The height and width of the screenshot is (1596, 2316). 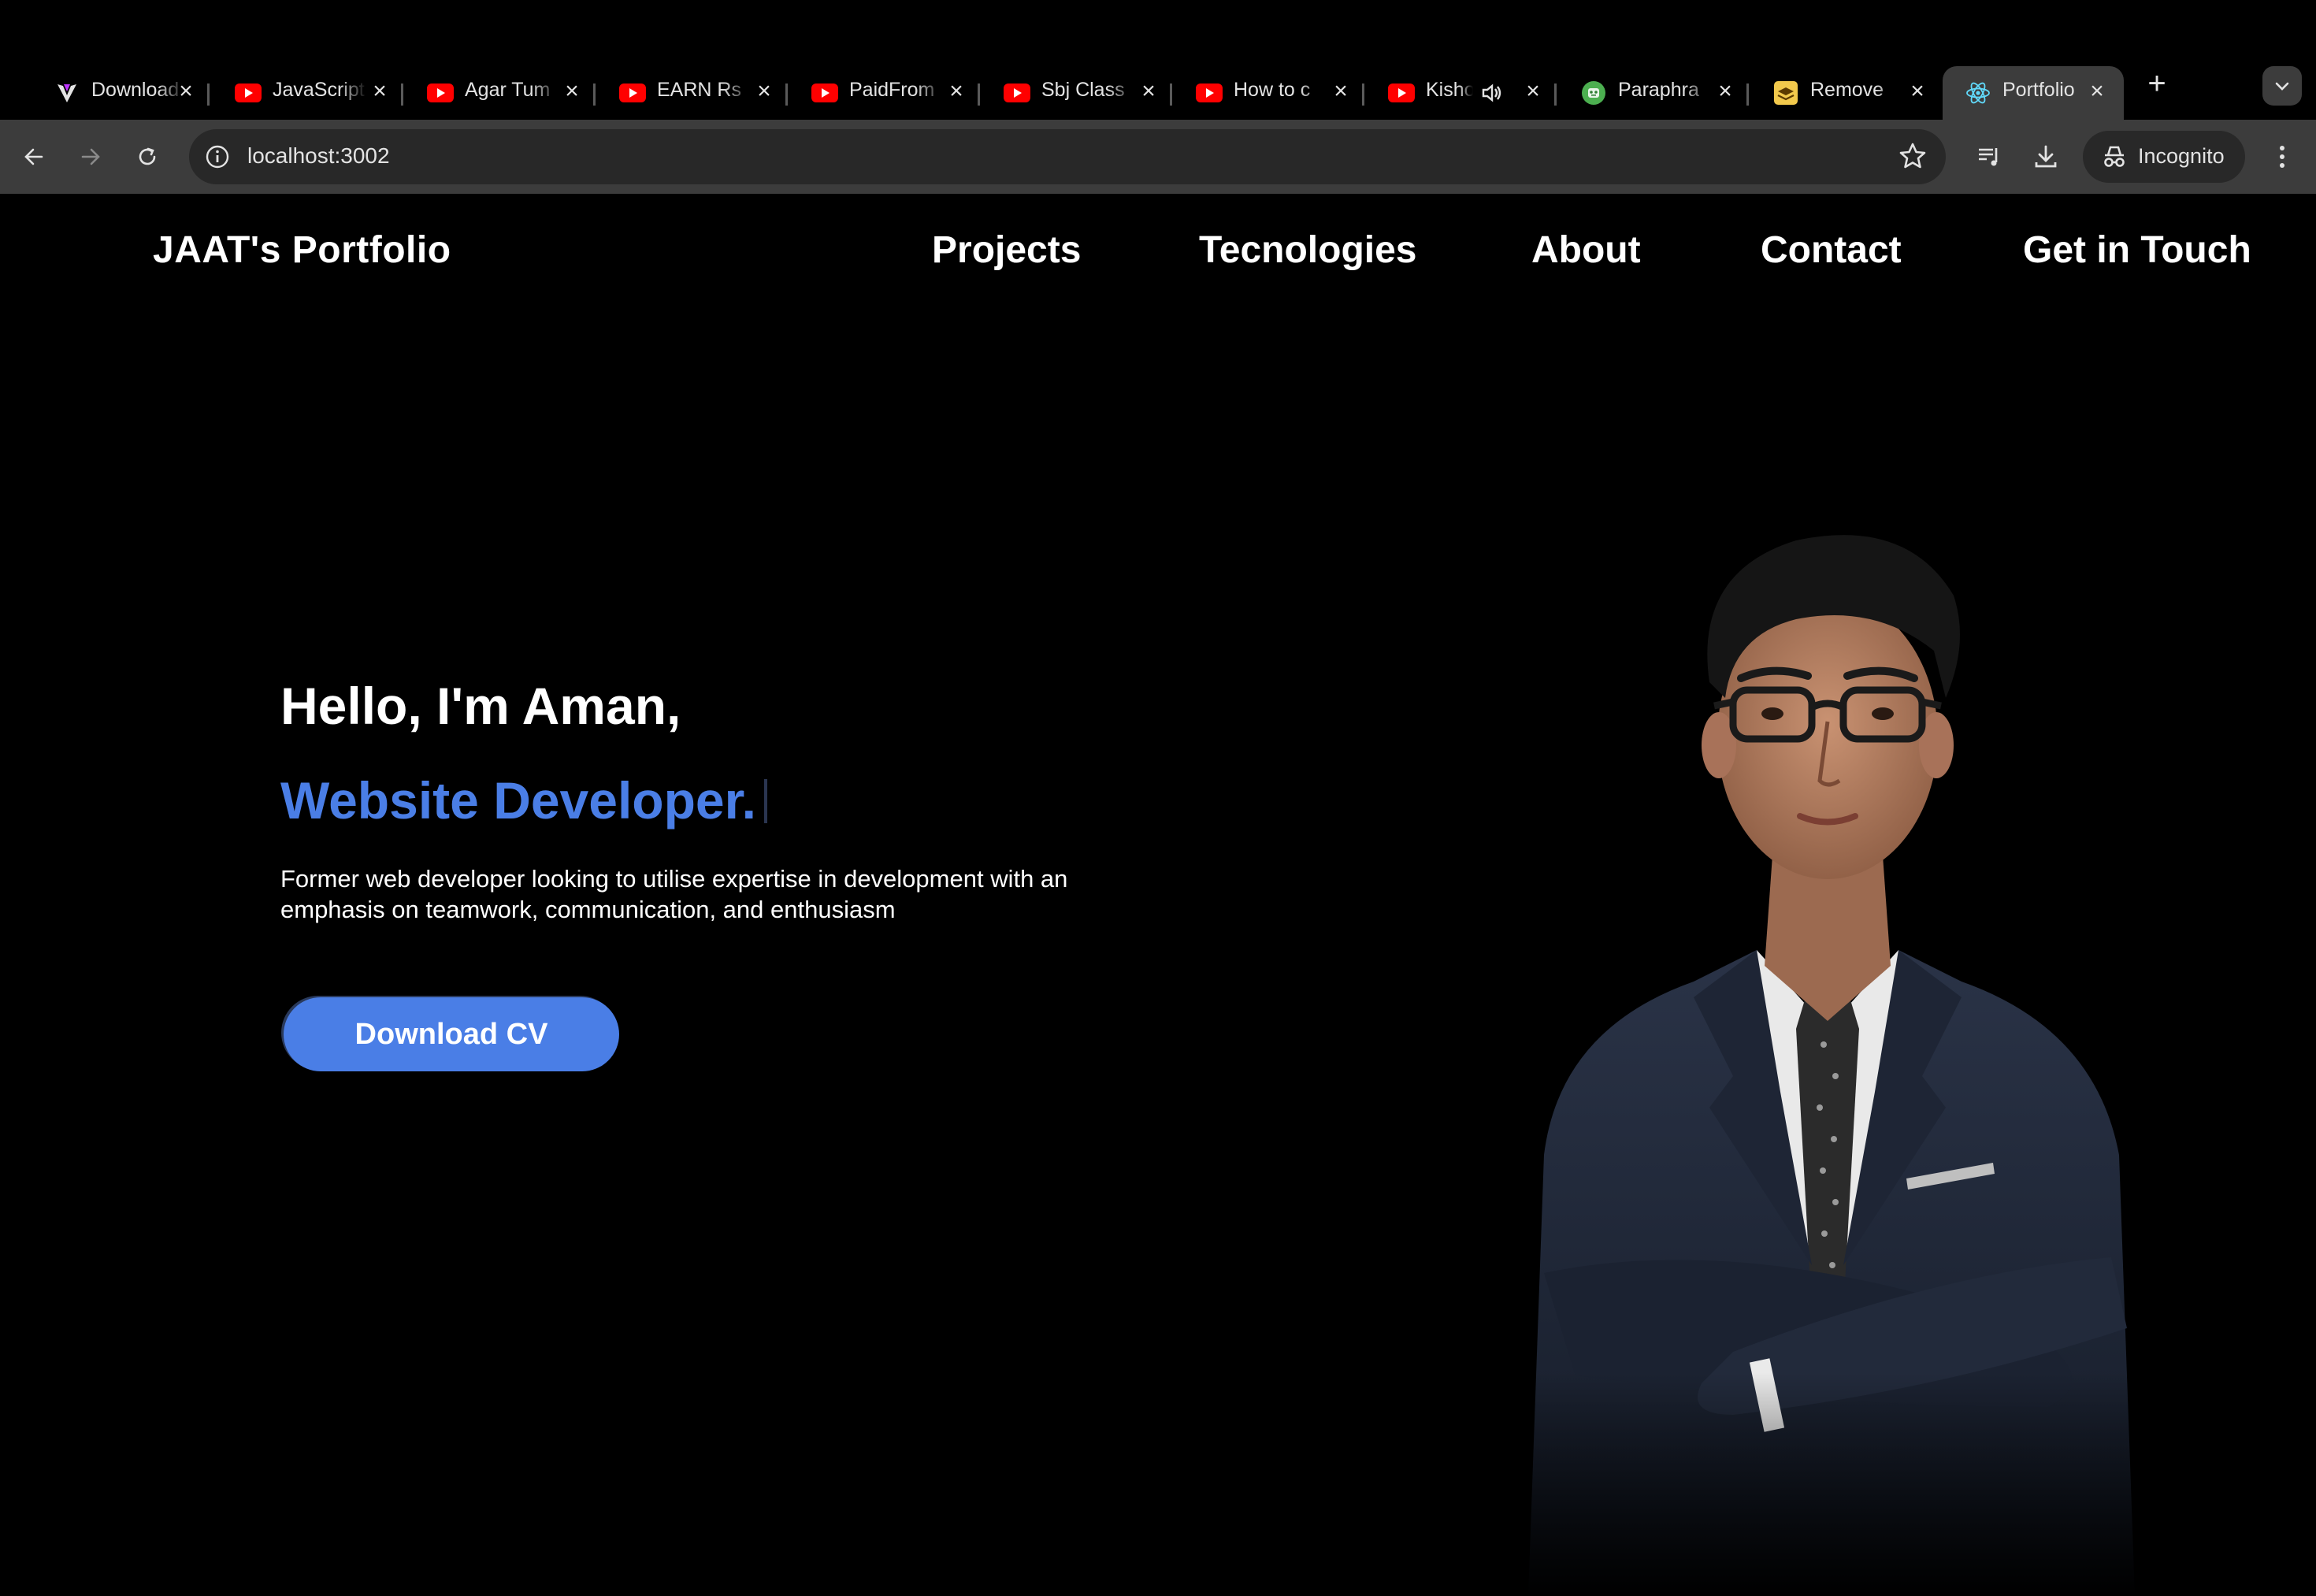 I want to click on back-button, so click(x=34, y=157).